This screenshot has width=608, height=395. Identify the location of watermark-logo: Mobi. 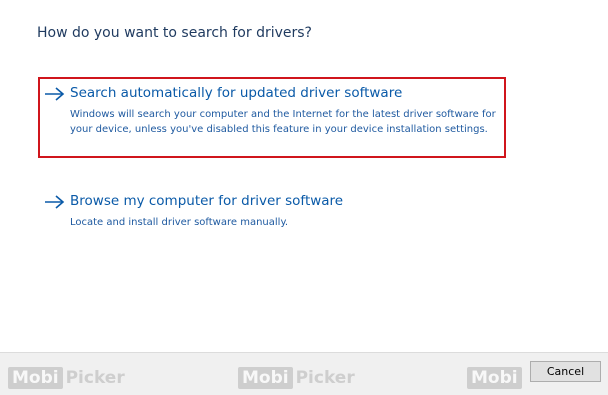
(494, 378).